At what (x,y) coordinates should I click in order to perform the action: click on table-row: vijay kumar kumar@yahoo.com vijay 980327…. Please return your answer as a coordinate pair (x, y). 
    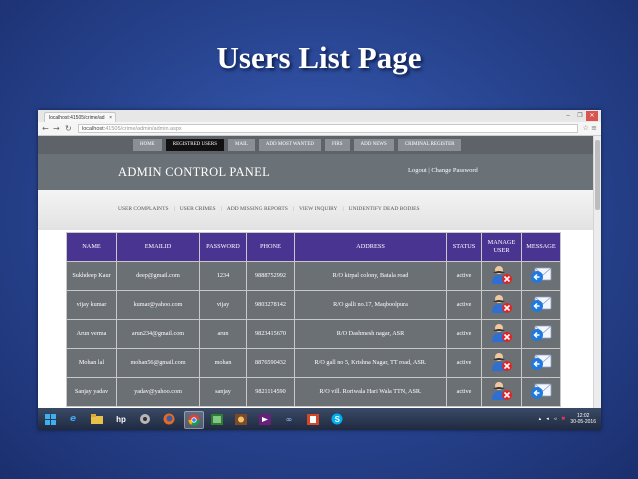
    Looking at the image, I should click on (313, 305).